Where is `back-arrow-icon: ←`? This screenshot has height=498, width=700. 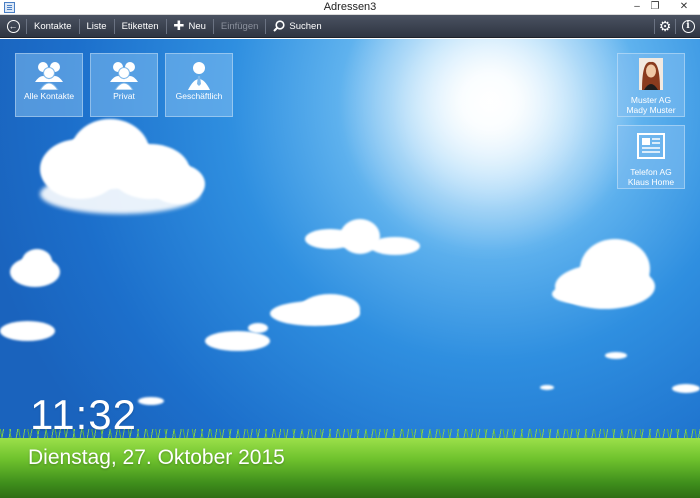
back-arrow-icon: ← is located at coordinates (13, 26).